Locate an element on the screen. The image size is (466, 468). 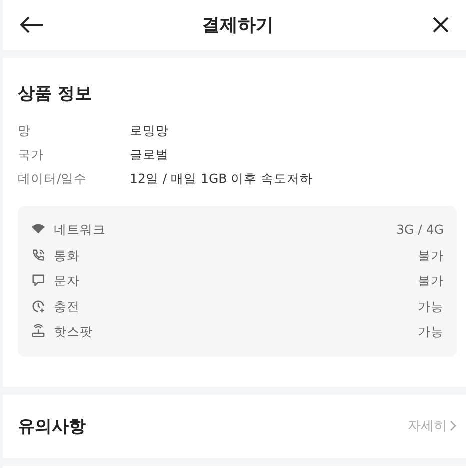
page-title: 결제하기 is located at coordinates (238, 25).